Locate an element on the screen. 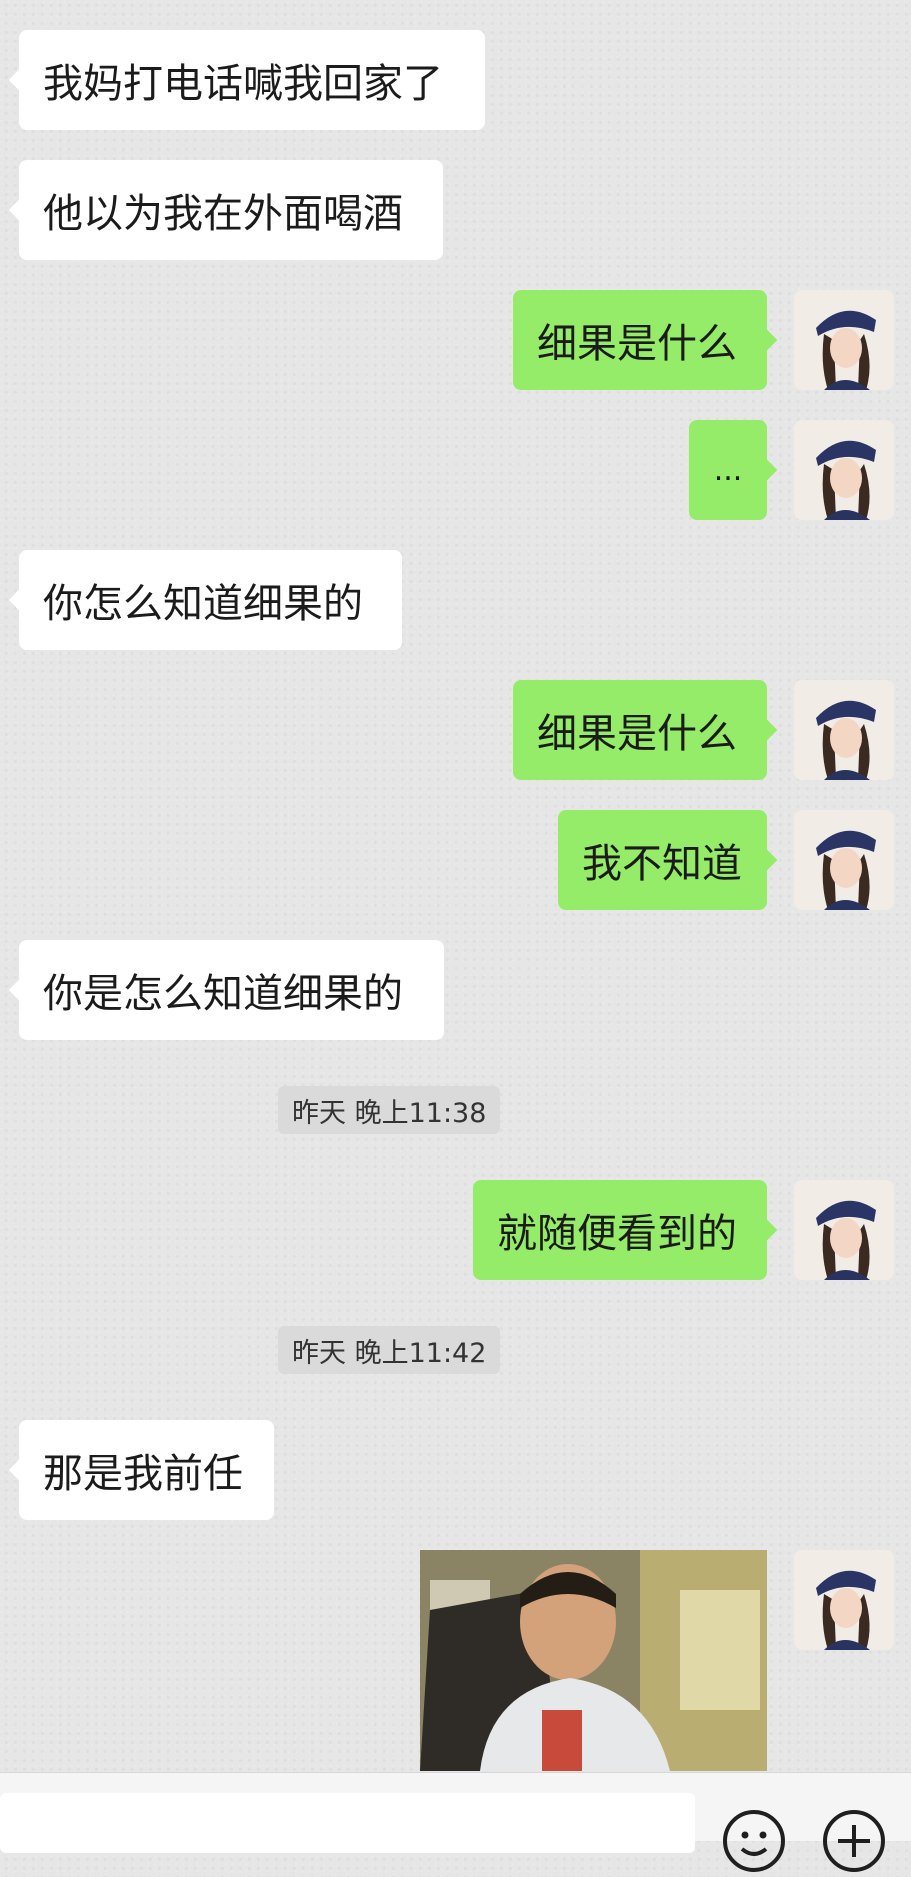 The width and height of the screenshot is (911, 1877). message-input is located at coordinates (347, 1823).